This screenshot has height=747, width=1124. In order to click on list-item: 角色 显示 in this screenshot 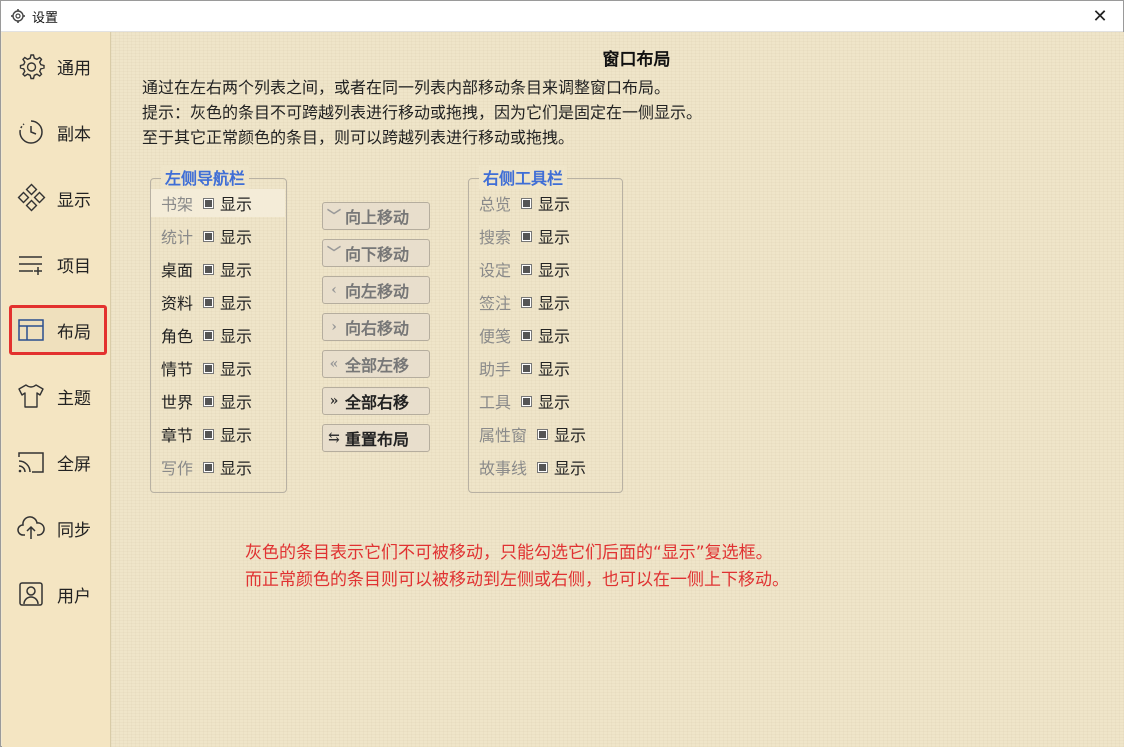, I will do `click(206, 335)`.